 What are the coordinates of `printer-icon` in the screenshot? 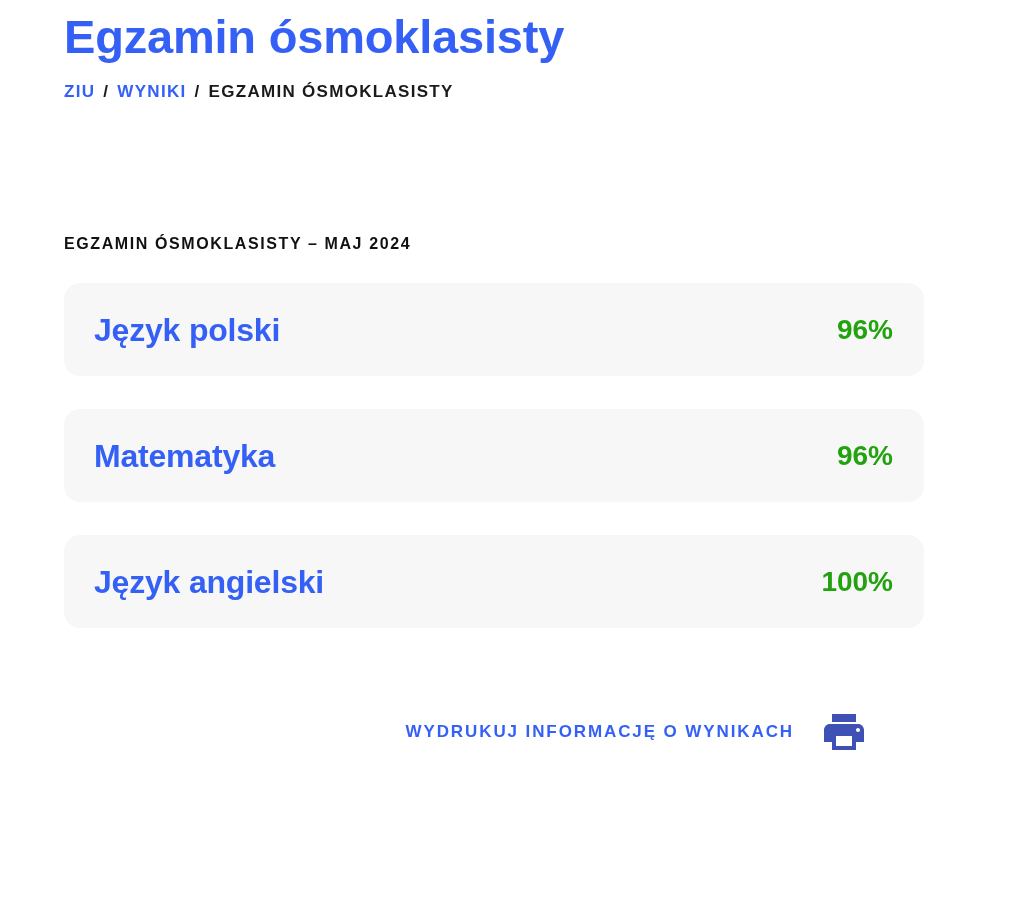 It's located at (844, 732).